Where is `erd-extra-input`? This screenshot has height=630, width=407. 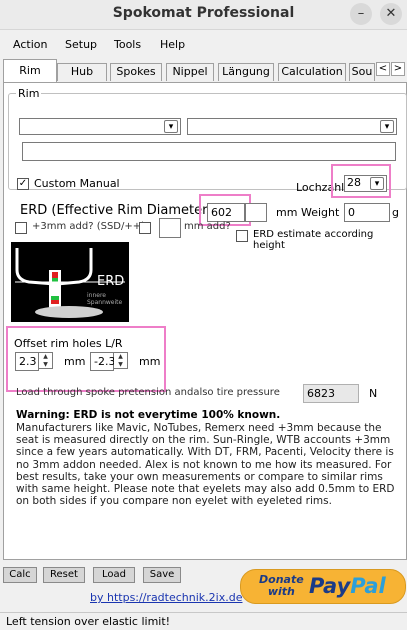 erd-extra-input is located at coordinates (256, 212).